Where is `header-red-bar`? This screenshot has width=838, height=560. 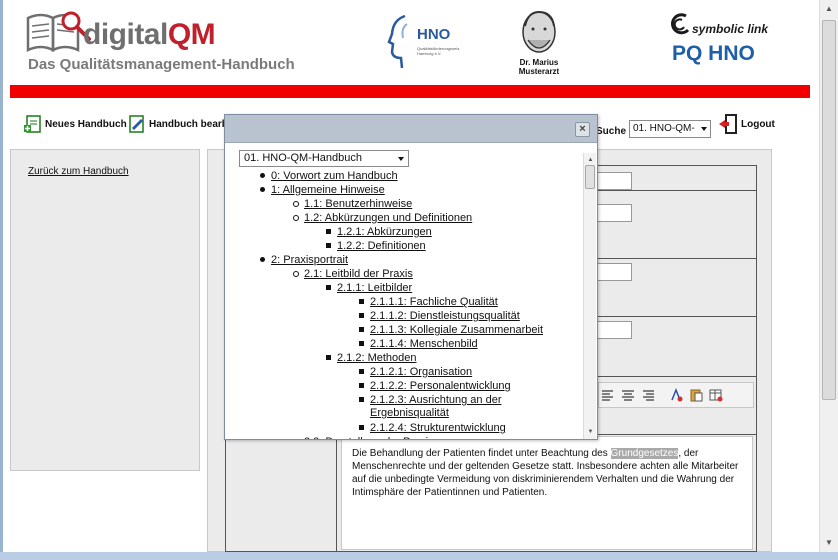 header-red-bar is located at coordinates (410, 91).